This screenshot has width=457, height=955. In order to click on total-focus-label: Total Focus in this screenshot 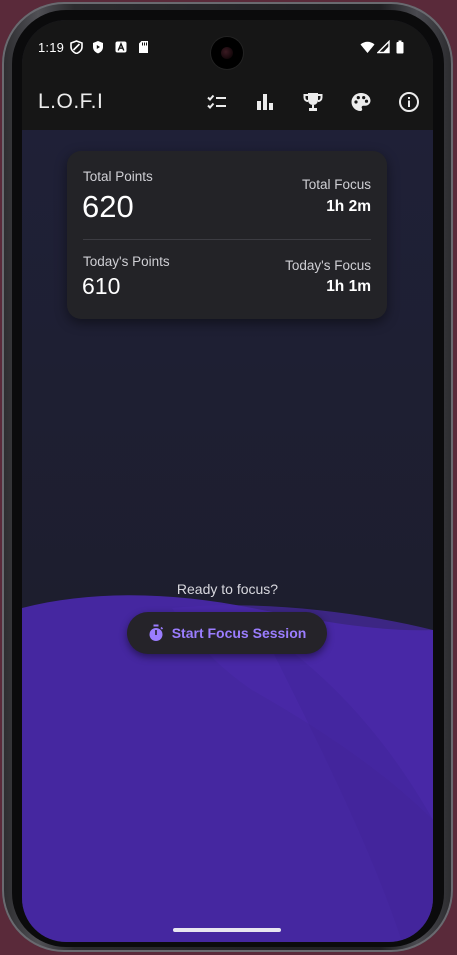, I will do `click(336, 184)`.